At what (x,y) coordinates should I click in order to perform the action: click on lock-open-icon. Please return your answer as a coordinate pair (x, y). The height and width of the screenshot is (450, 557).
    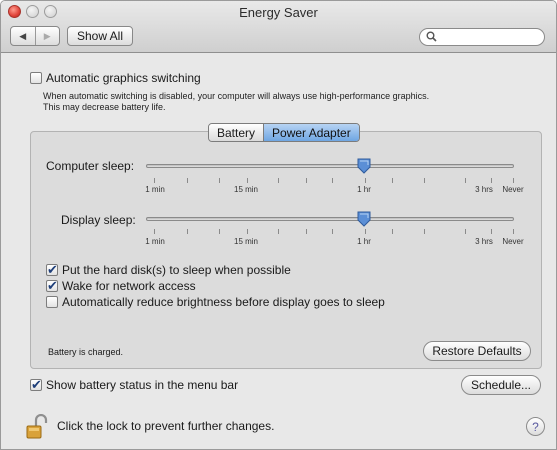
    Looking at the image, I should click on (37, 427).